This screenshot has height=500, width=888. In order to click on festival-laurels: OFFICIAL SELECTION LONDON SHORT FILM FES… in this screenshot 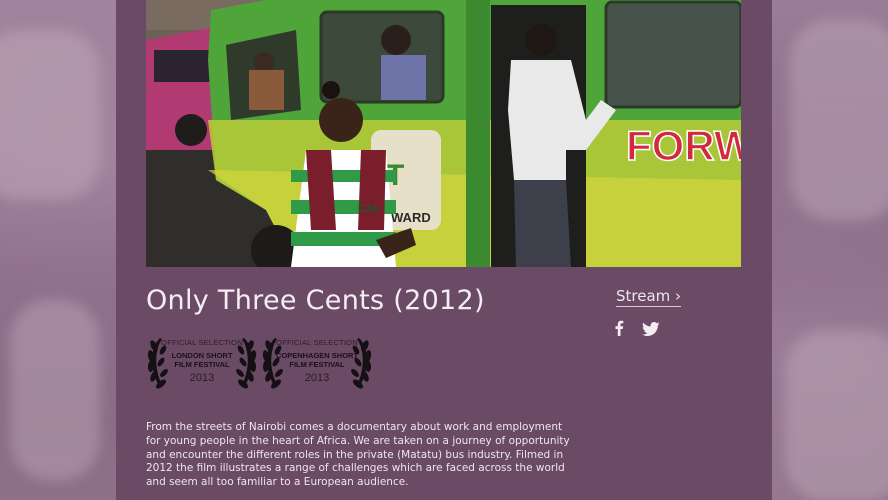, I will do `click(259, 362)`.